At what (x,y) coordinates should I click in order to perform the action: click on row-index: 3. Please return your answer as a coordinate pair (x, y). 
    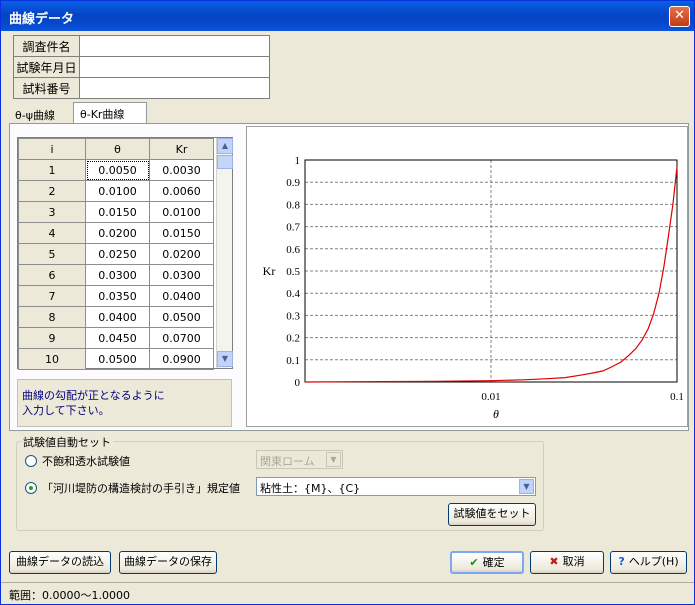
    Looking at the image, I should click on (52, 212).